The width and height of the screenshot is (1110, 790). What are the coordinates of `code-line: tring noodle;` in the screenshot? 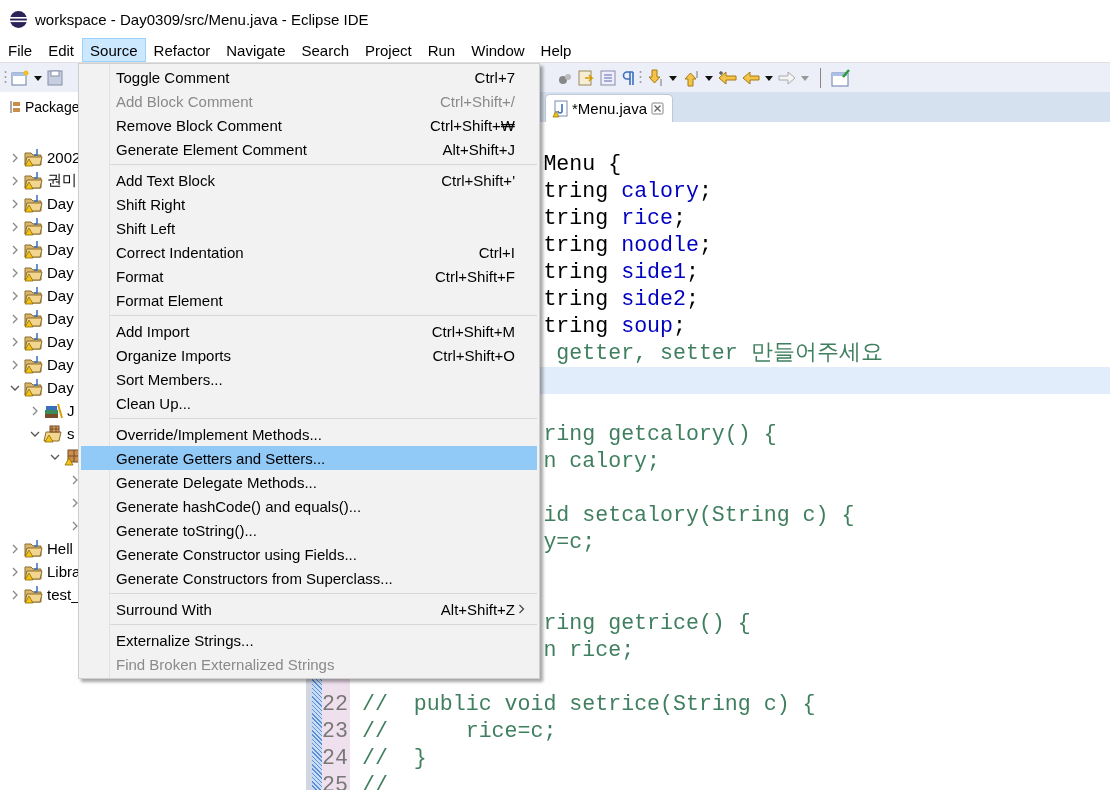 It's located at (627, 245).